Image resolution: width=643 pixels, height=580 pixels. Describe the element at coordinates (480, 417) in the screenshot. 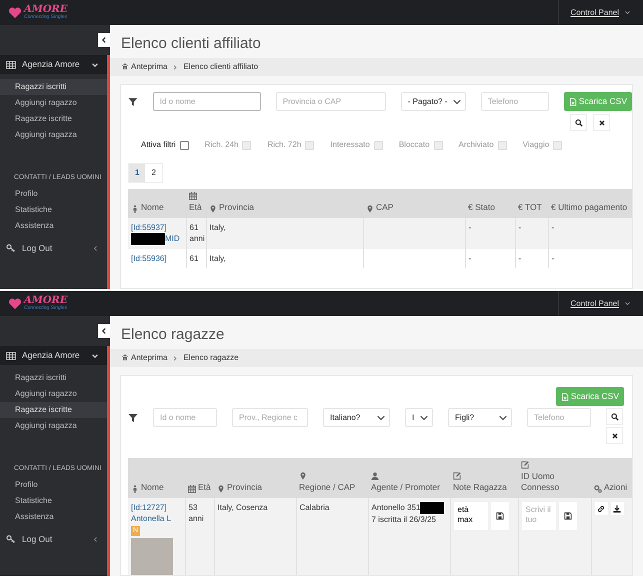

I see `dropdown: Figli?` at that location.